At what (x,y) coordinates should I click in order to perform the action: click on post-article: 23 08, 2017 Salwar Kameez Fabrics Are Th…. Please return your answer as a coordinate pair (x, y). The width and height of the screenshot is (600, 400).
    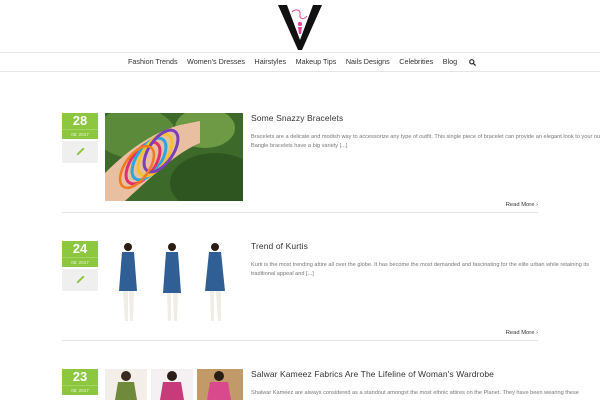
    Looking at the image, I should click on (320, 384).